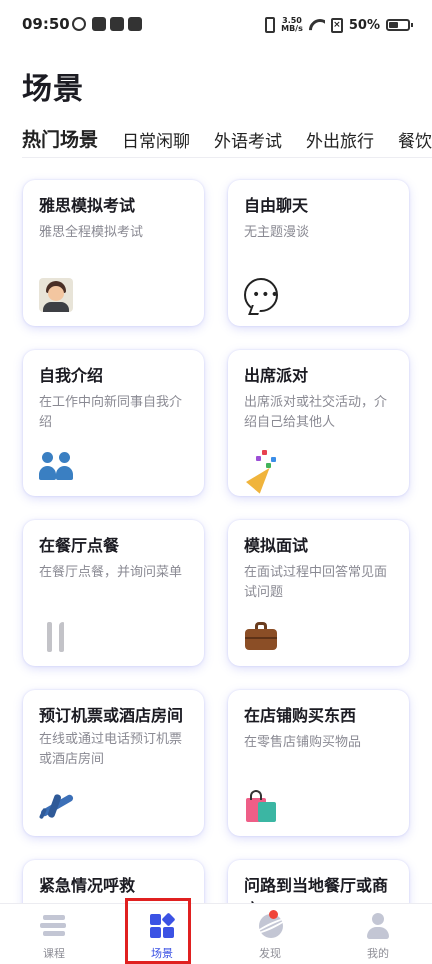  Describe the element at coordinates (79, 24) in the screenshot. I see `sync-icon` at that location.